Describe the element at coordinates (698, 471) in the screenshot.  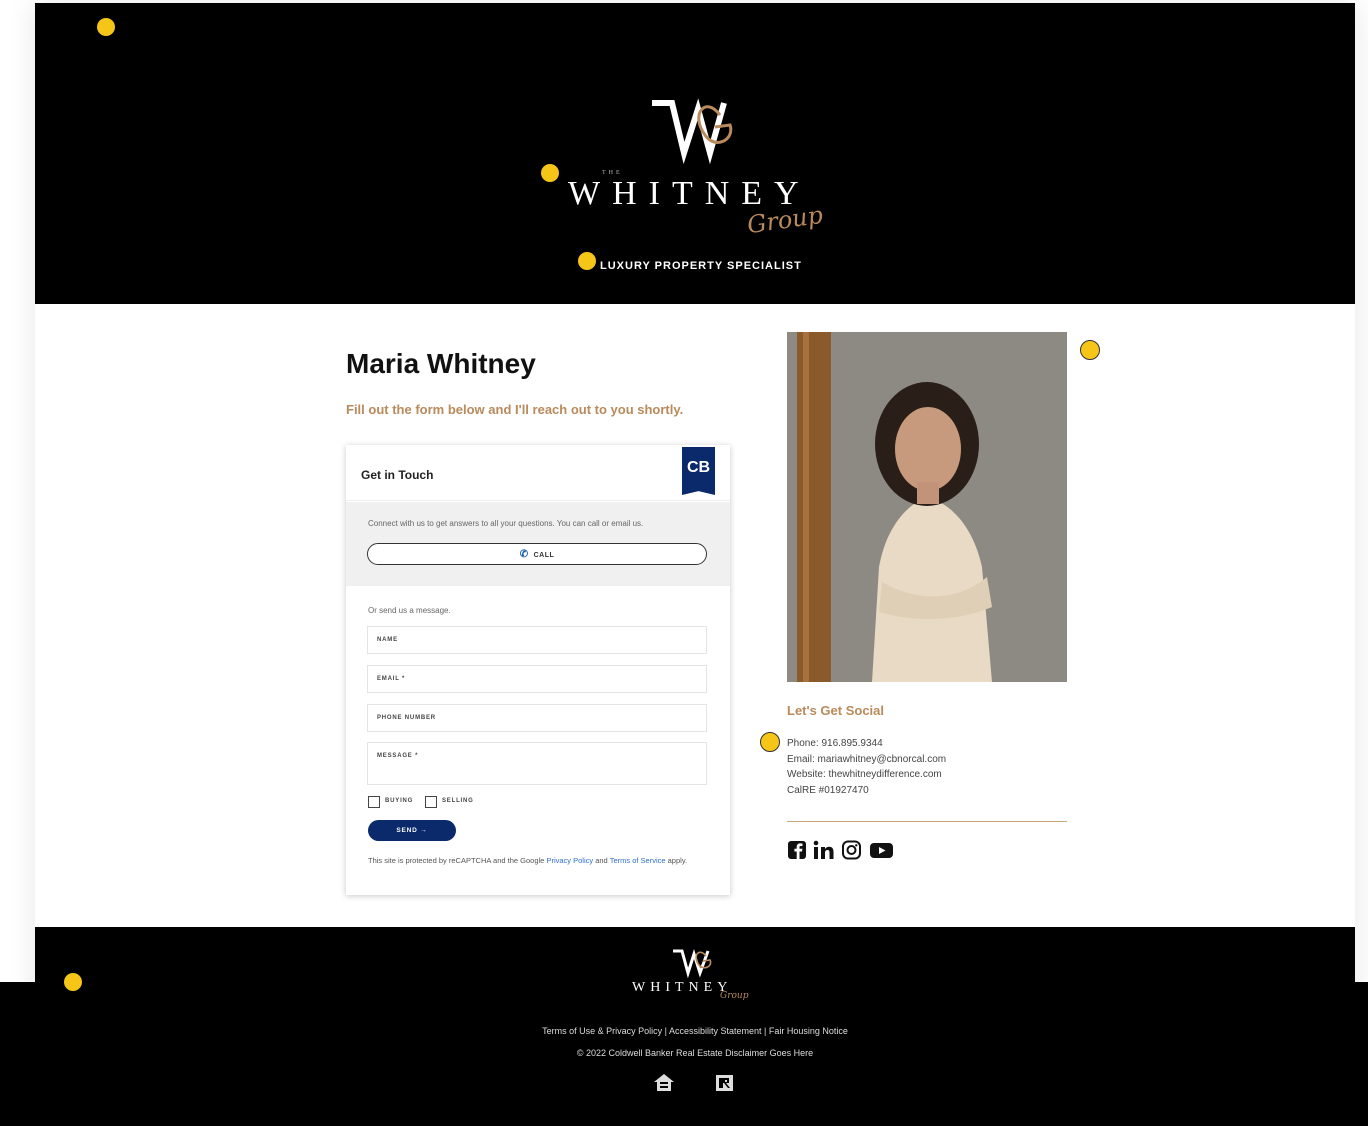
I see `coldwell-banker-badge-icon: CB` at that location.